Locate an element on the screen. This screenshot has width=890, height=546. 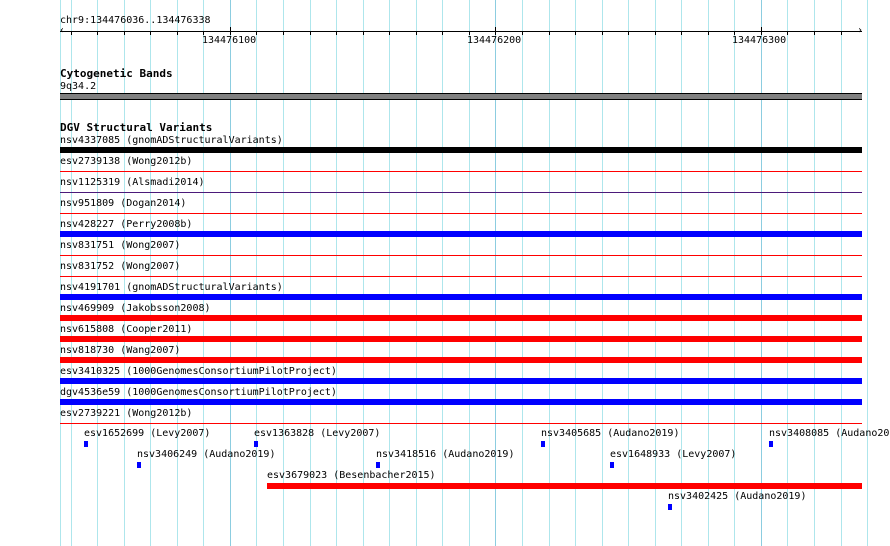
tick-label: 134476100 is located at coordinates (229, 40).